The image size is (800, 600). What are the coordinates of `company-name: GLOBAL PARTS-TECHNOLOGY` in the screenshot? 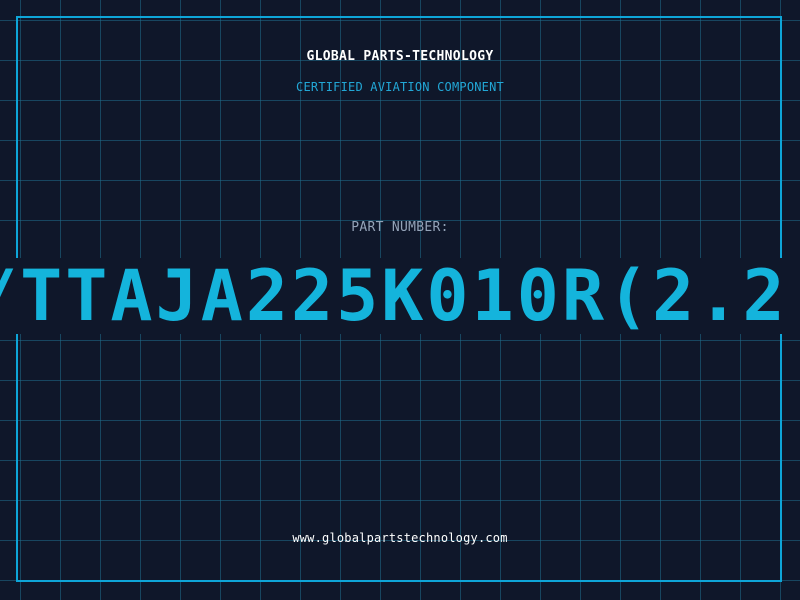 It's located at (400, 56).